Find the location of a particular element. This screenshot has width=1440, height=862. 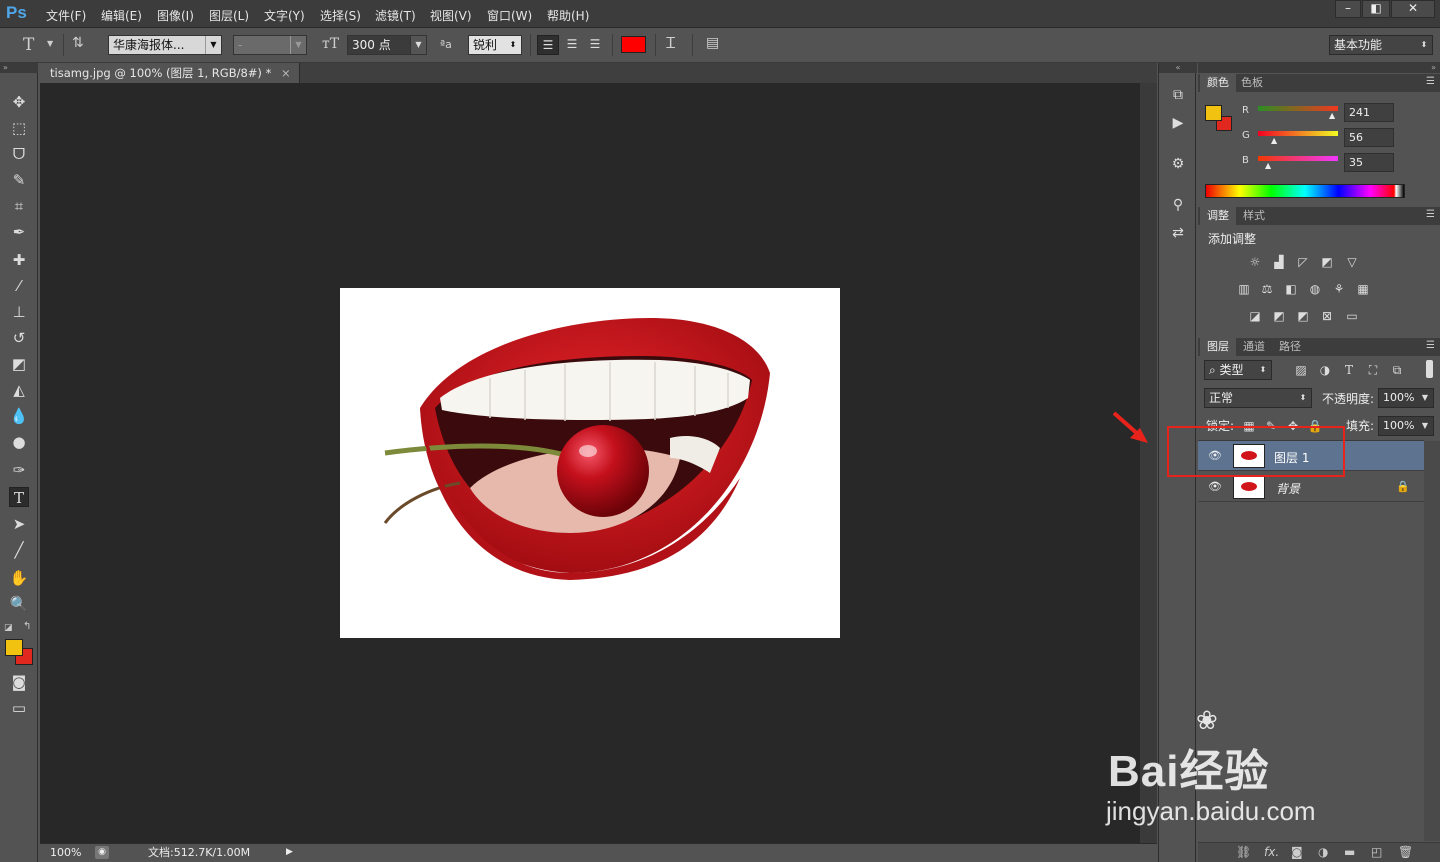

history-panel-icon: ⧉ is located at coordinates (1178, 97).